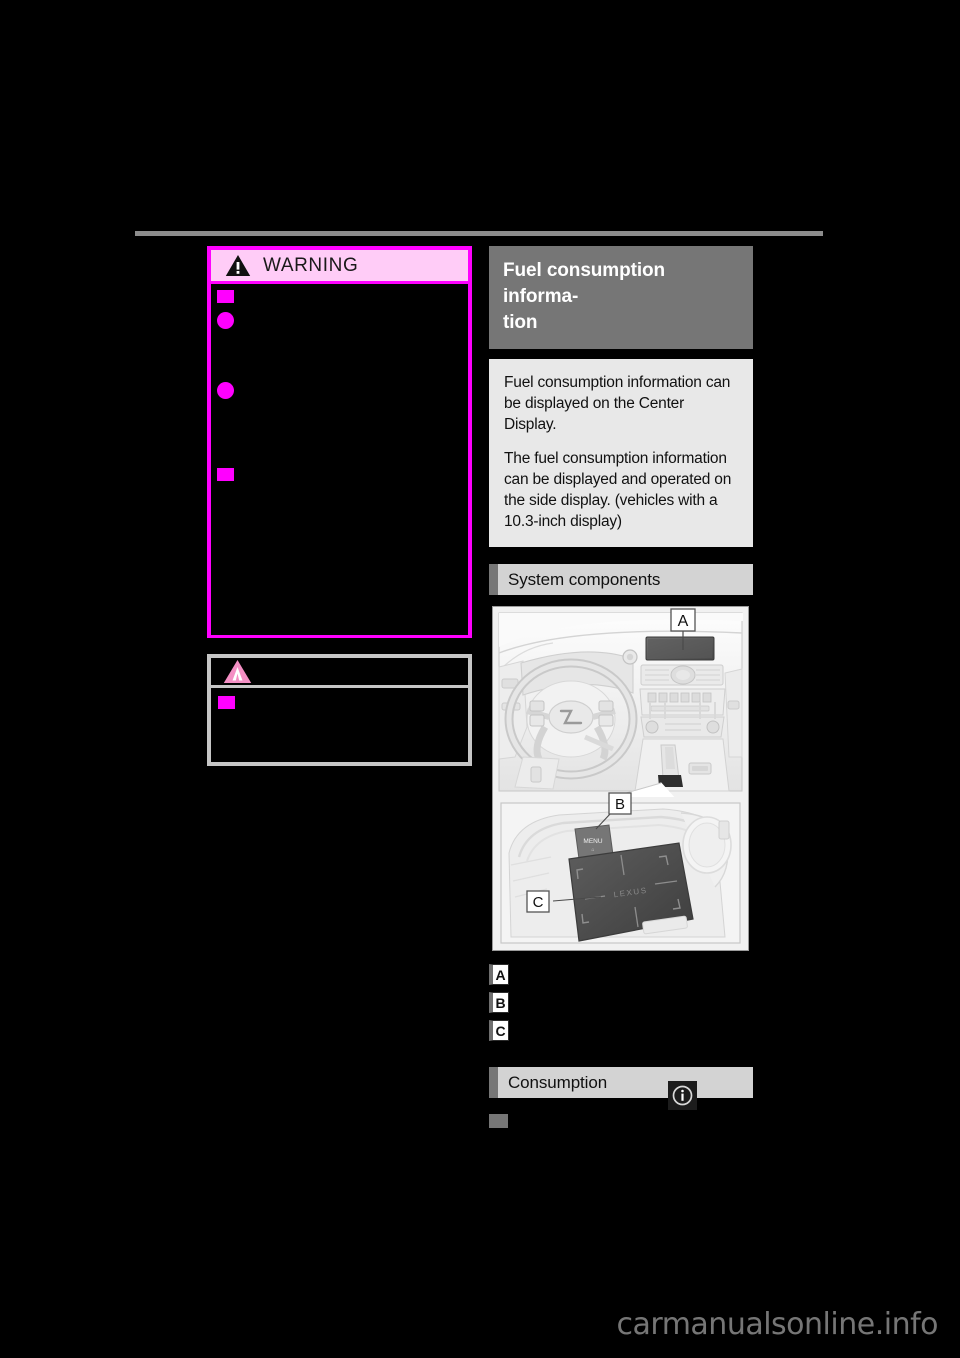  I want to click on notice-body, so click(339, 724).